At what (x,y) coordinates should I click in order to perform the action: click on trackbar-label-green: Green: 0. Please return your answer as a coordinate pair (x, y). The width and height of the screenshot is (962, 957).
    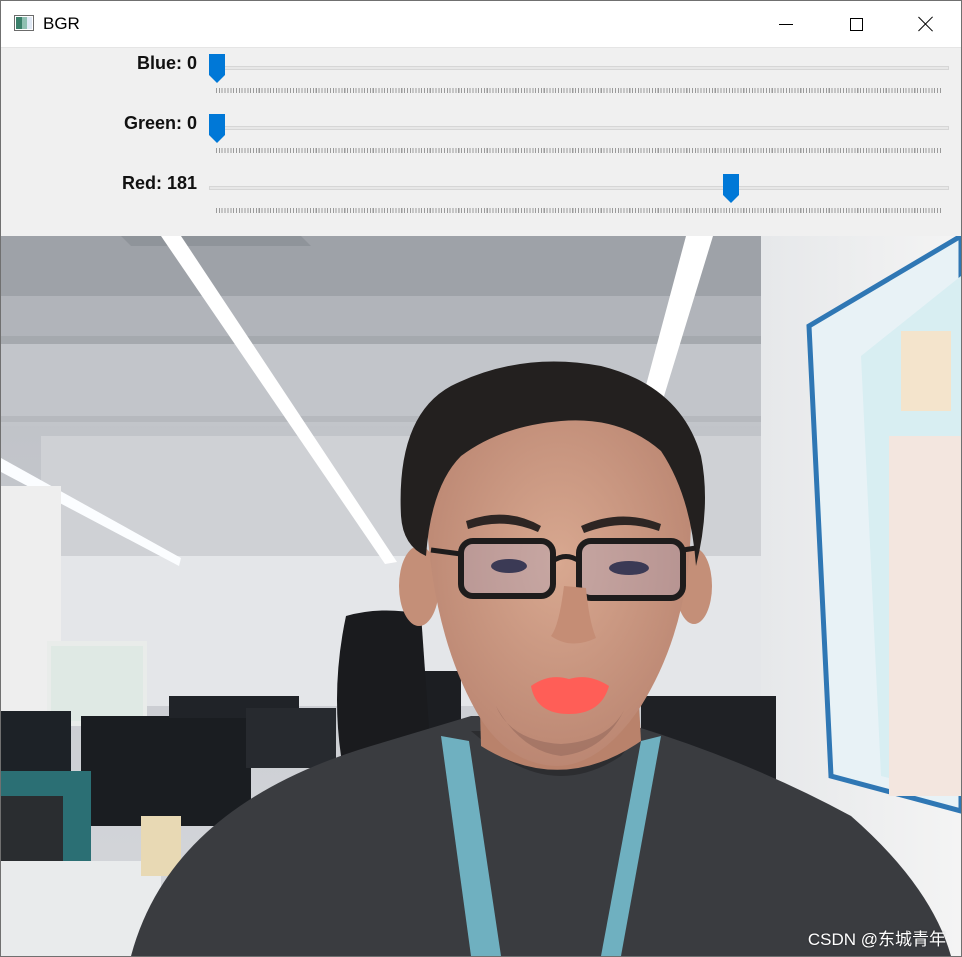
    Looking at the image, I should click on (160, 123).